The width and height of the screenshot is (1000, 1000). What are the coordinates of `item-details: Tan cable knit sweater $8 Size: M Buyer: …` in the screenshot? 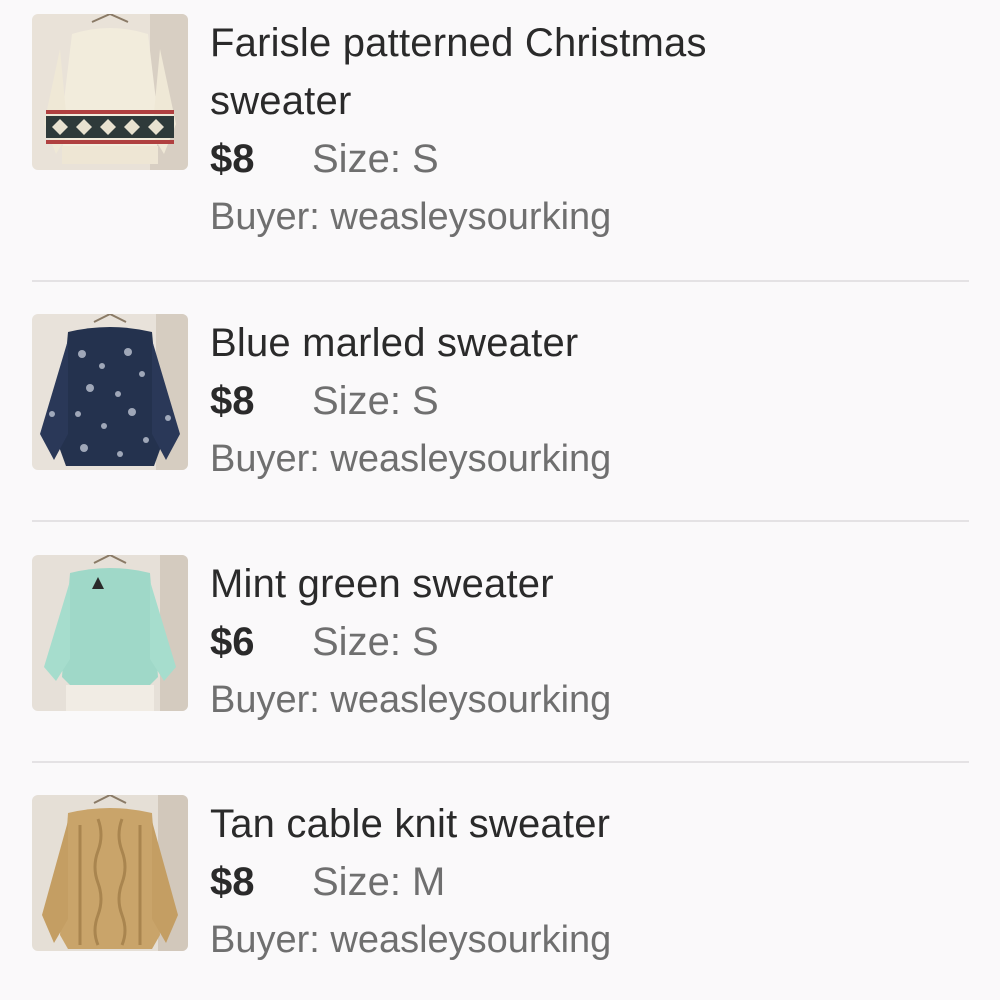 It's located at (580, 882).